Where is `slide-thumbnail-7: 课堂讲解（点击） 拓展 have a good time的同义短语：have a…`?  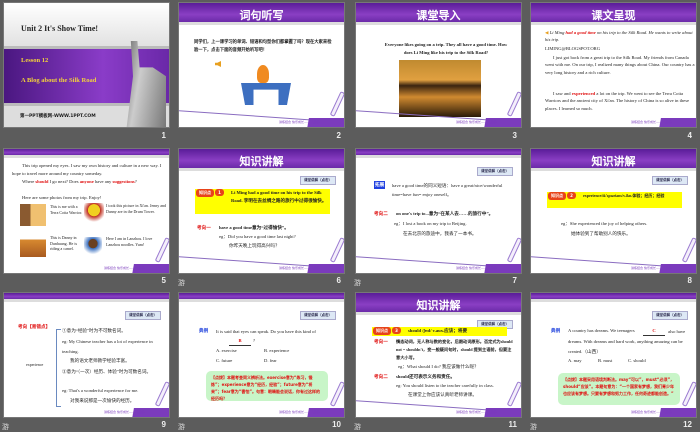 slide-thumbnail-7: 课堂讲解（点击） 拓展 have a good time的同义短语：have a… is located at coordinates (438, 211).